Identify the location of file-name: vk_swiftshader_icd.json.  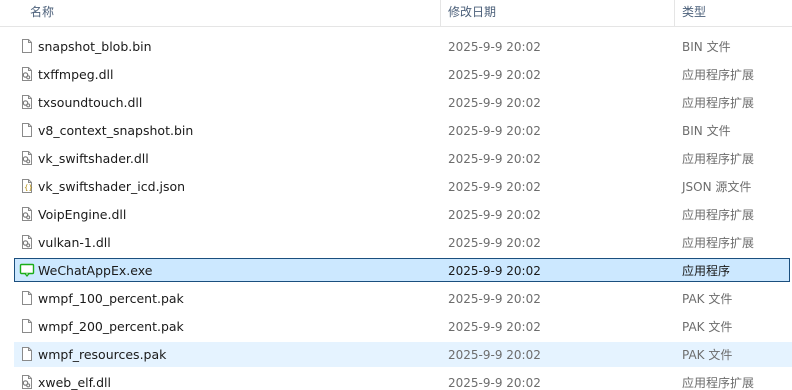
(111, 187).